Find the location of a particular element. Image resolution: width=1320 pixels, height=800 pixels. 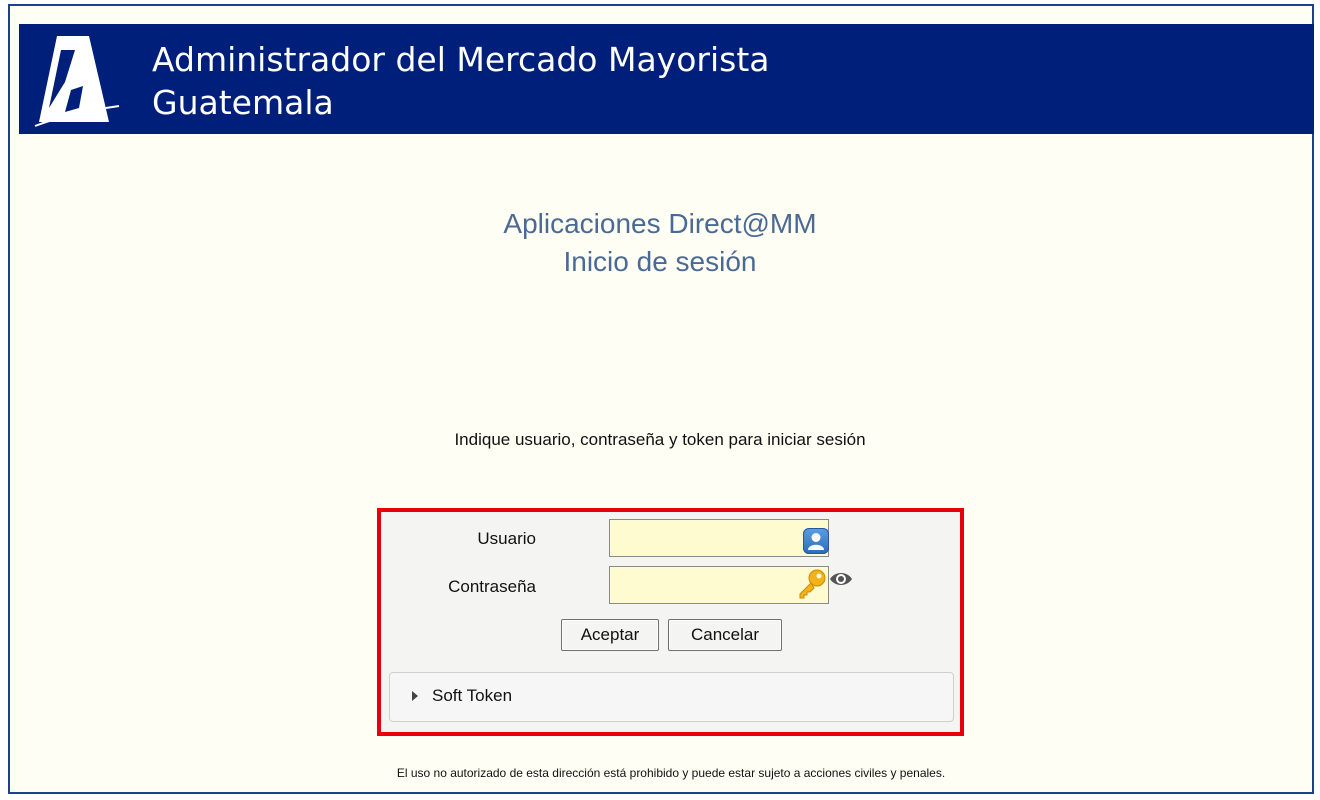

page-title: Aplicaciones Direct@MM Inicio de sesión is located at coordinates (660, 243).